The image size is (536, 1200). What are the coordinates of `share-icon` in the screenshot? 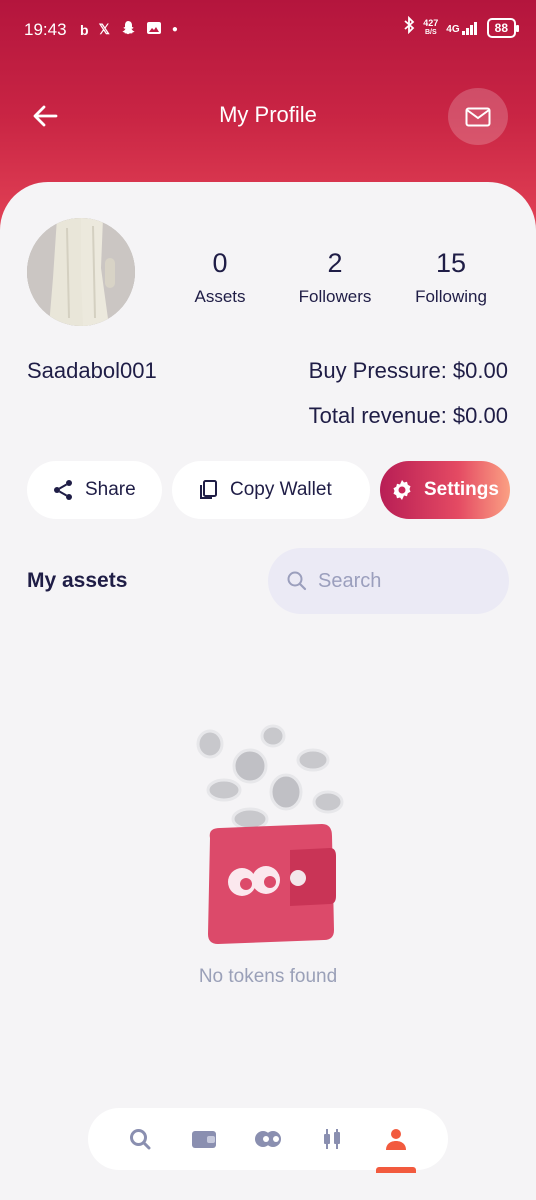 It's located at (63, 490).